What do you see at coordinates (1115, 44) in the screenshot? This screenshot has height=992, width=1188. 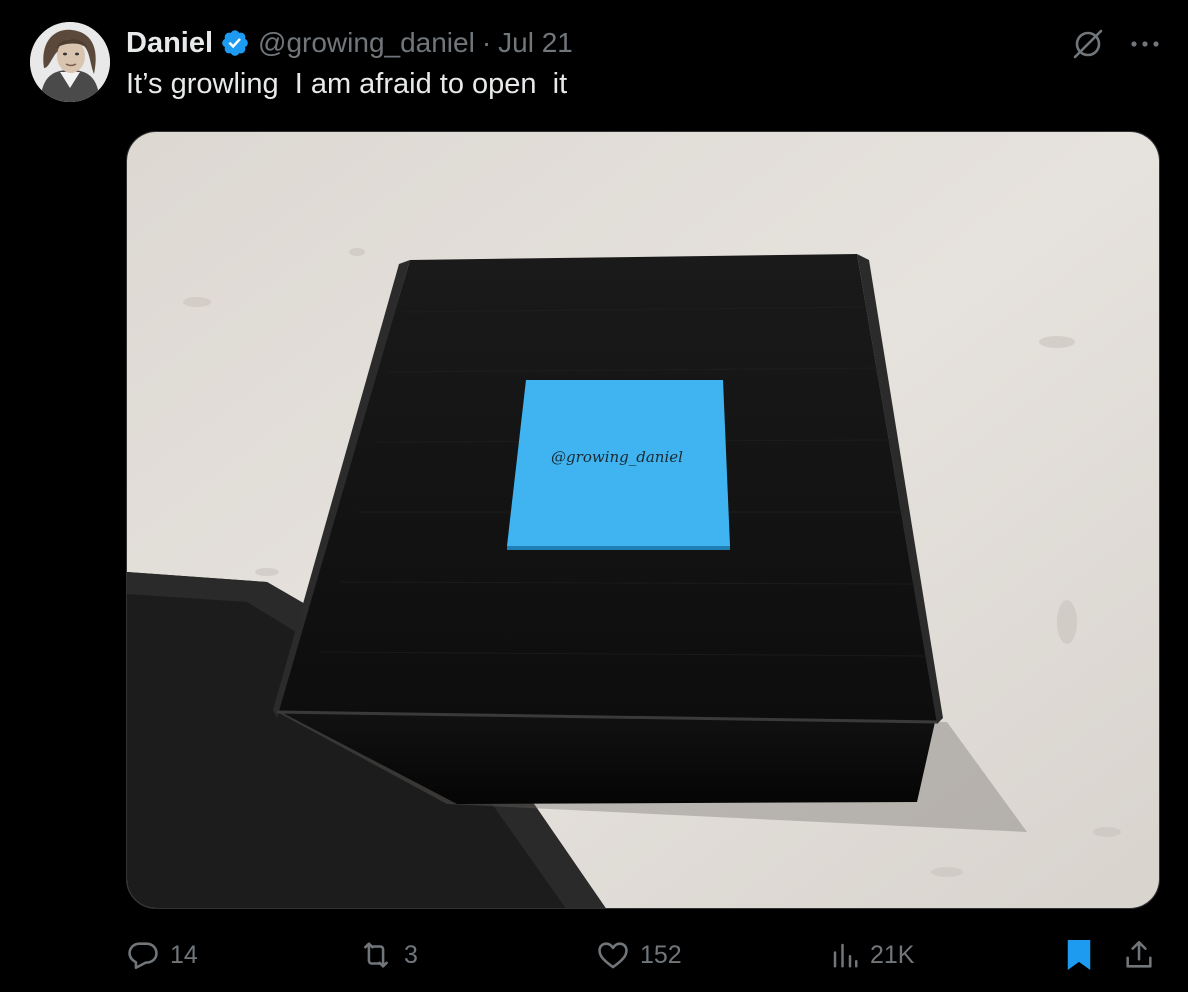 I see `top-actions` at bounding box center [1115, 44].